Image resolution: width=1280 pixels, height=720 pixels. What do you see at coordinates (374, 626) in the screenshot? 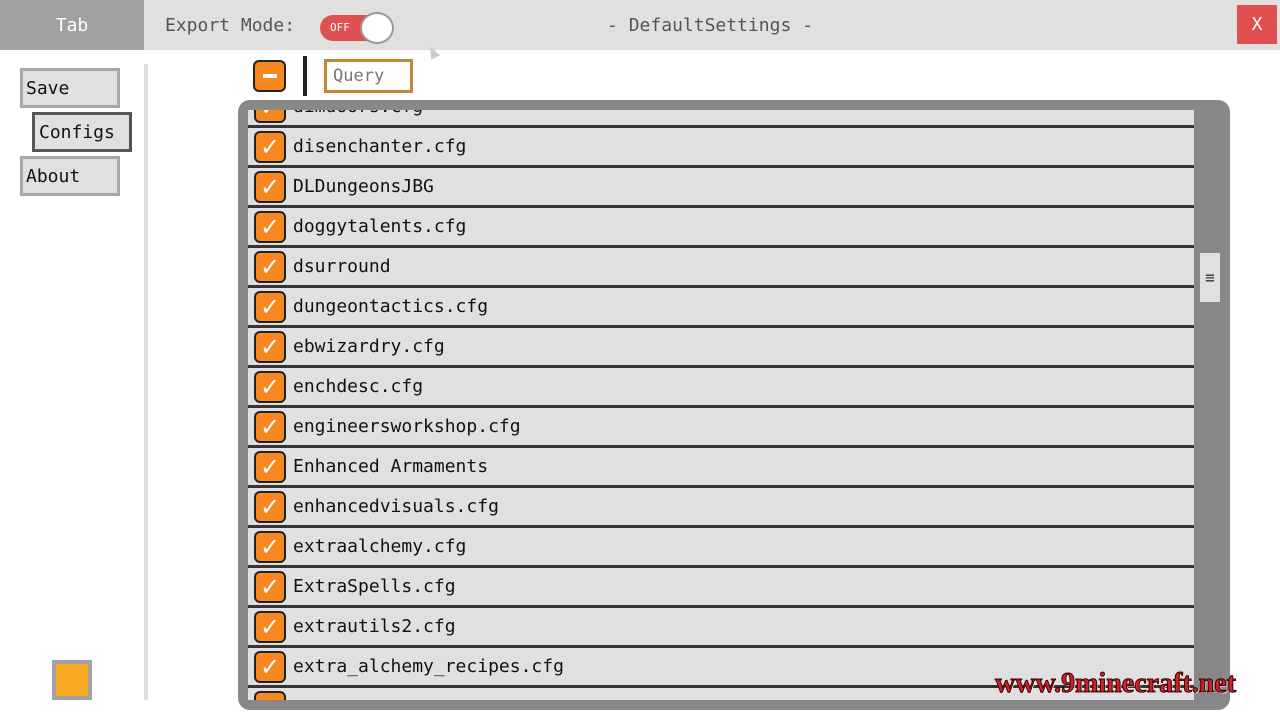
I see `list-item-label: extrautils2.cfg` at bounding box center [374, 626].